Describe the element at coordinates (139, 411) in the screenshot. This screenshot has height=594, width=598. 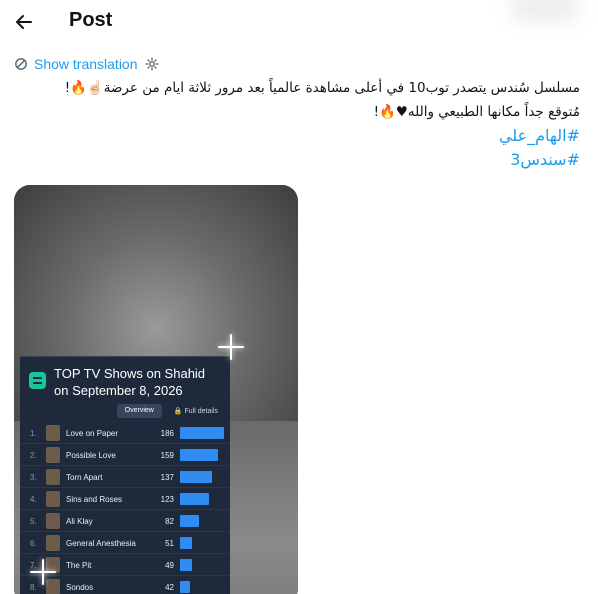
I see `tab-overview: Overview` at that location.